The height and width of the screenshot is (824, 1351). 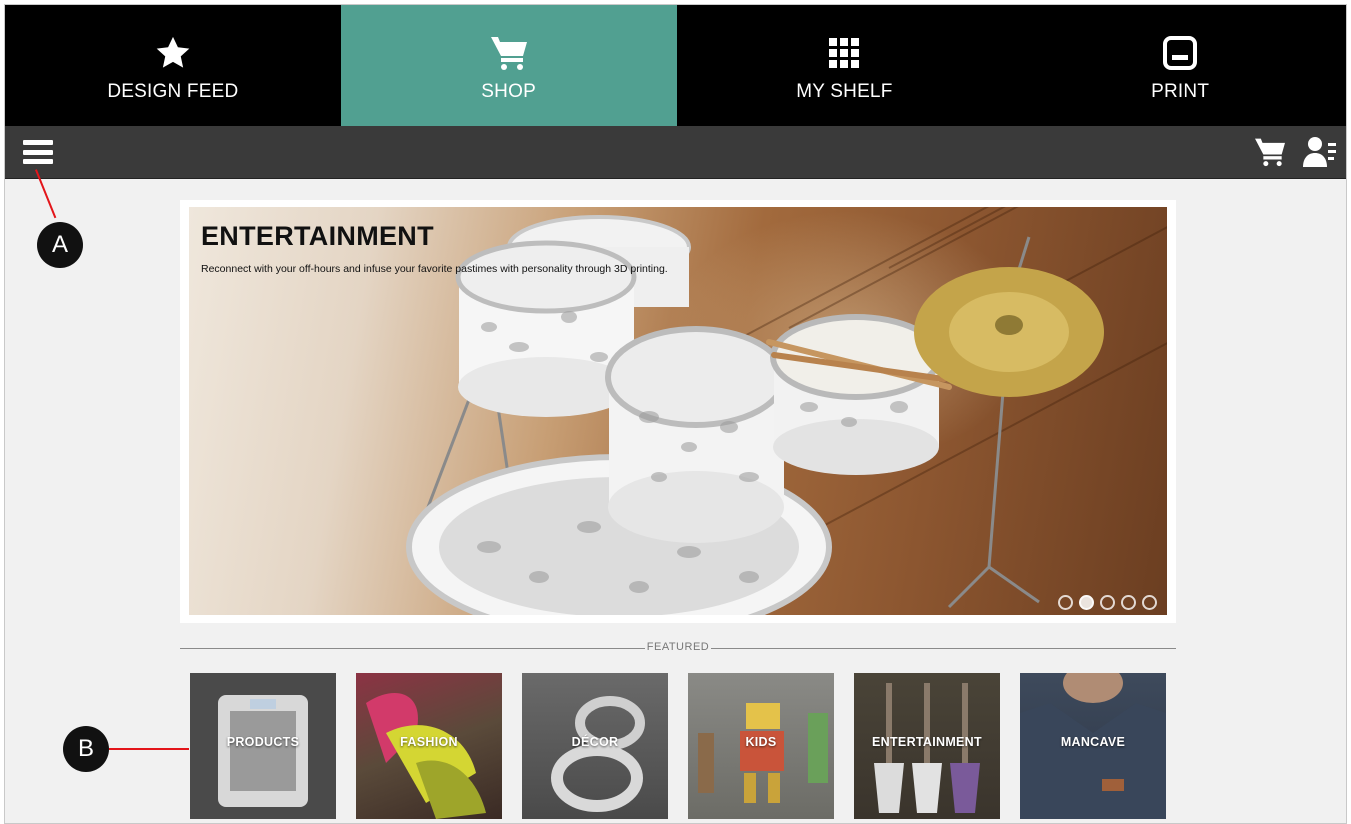 What do you see at coordinates (1295, 152) in the screenshot?
I see `toolbar-actions` at bounding box center [1295, 152].